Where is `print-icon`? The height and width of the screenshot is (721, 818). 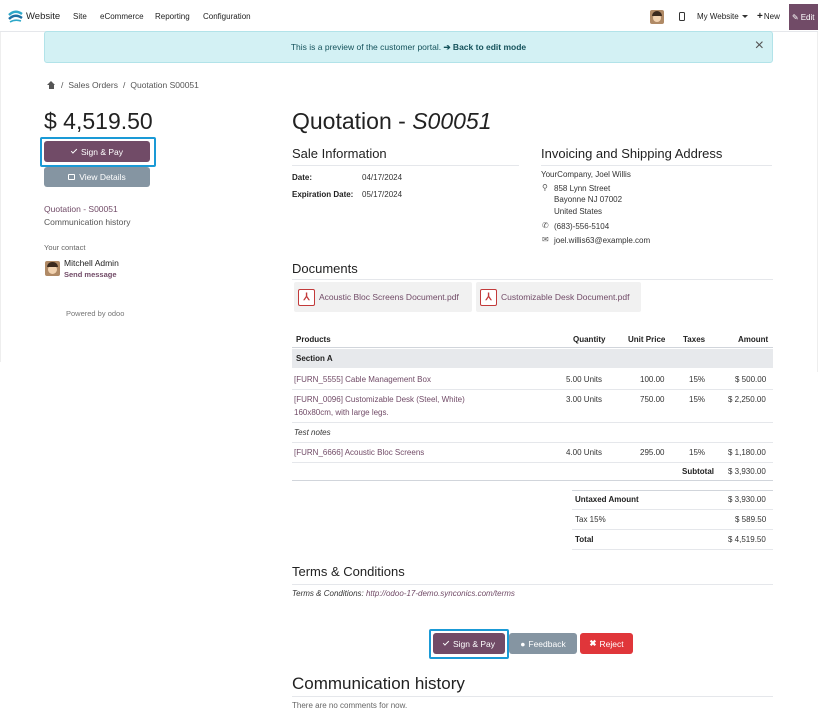 print-icon is located at coordinates (72, 177).